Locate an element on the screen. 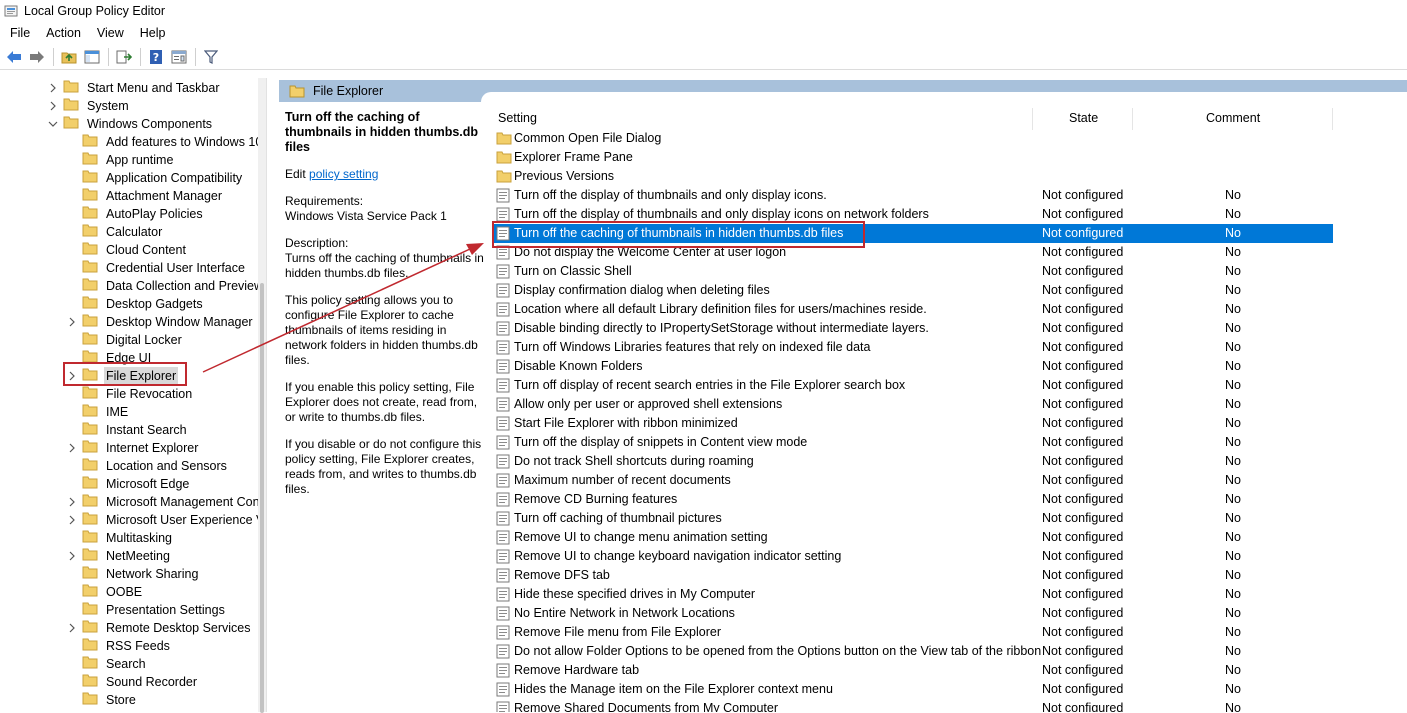 The width and height of the screenshot is (1407, 713). tree-item: Sound Recorder is located at coordinates (132, 682).